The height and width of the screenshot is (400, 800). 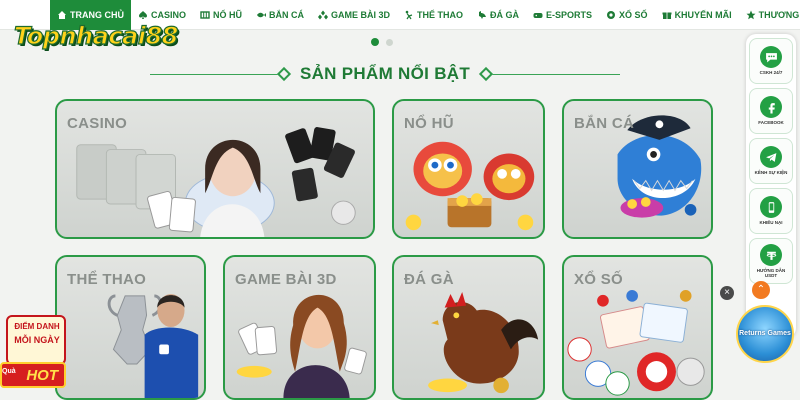 What do you see at coordinates (97, 14) in the screenshot?
I see `nav-label: TRANG CHỦ` at bounding box center [97, 14].